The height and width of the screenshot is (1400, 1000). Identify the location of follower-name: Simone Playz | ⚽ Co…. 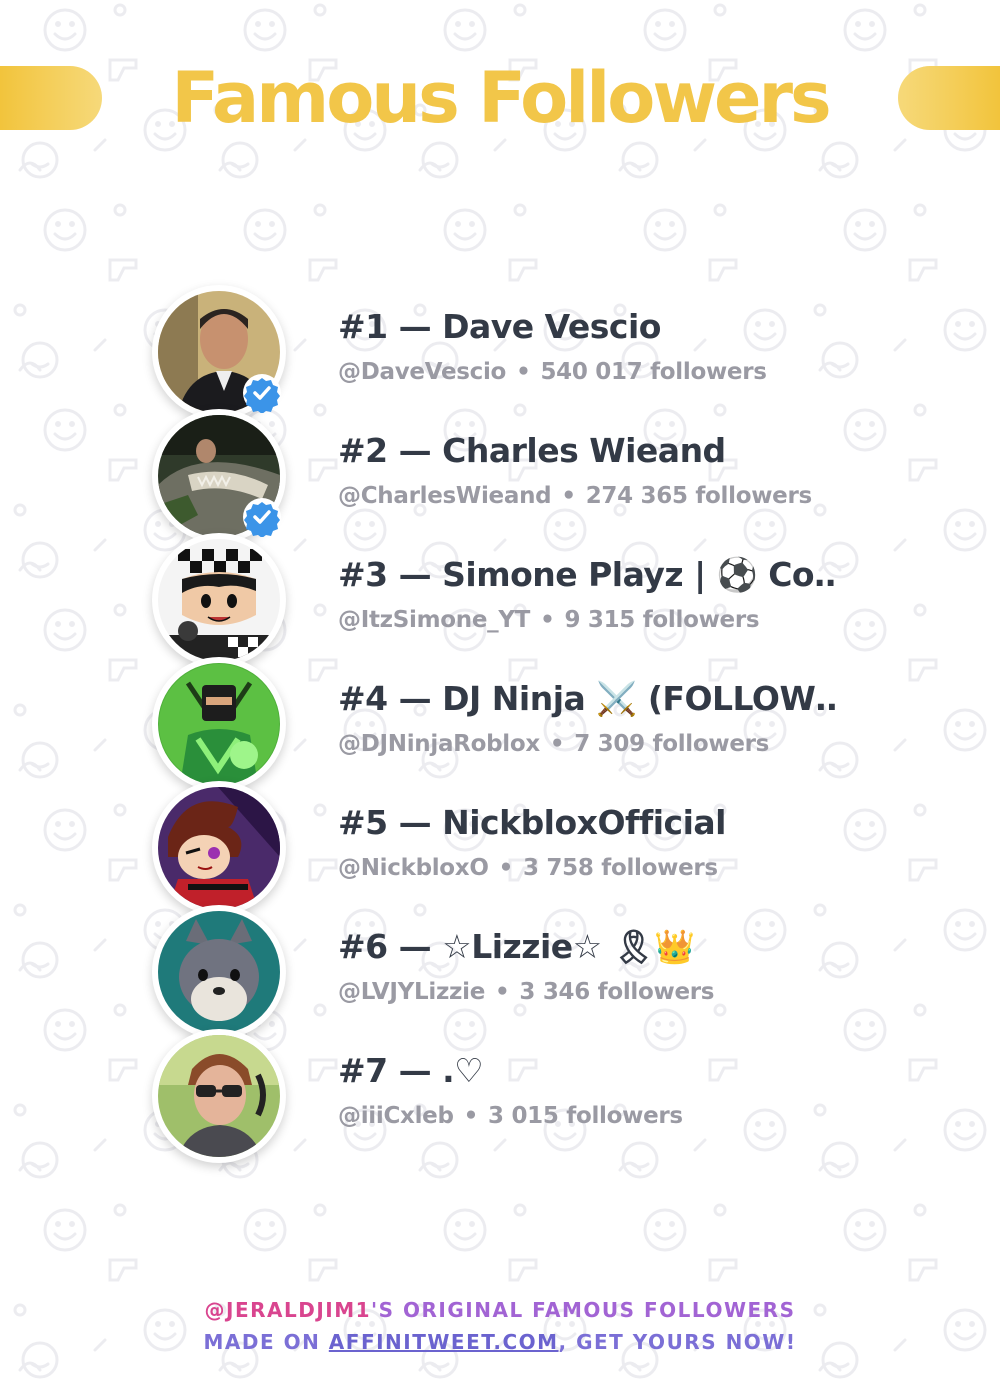
(640, 574).